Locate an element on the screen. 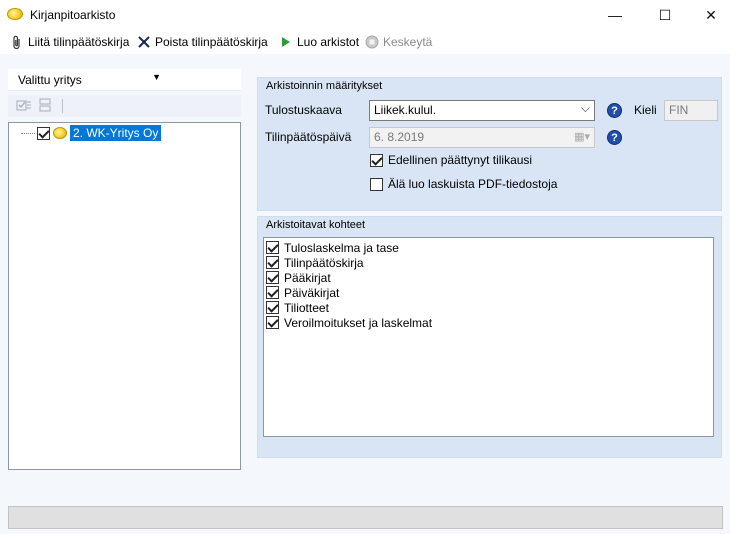  cancel-button: Keskeytä is located at coordinates (398, 42).